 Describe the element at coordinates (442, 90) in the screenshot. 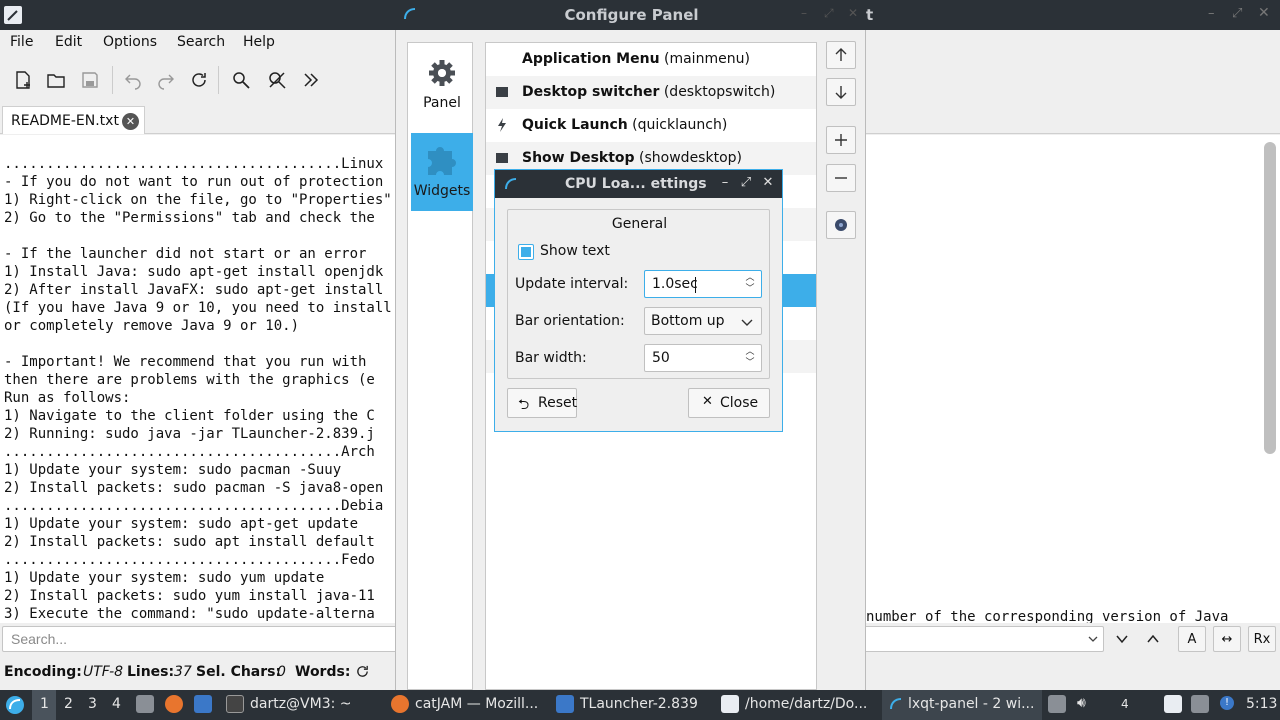

I see `sidebar-item-panel: Panel` at that location.